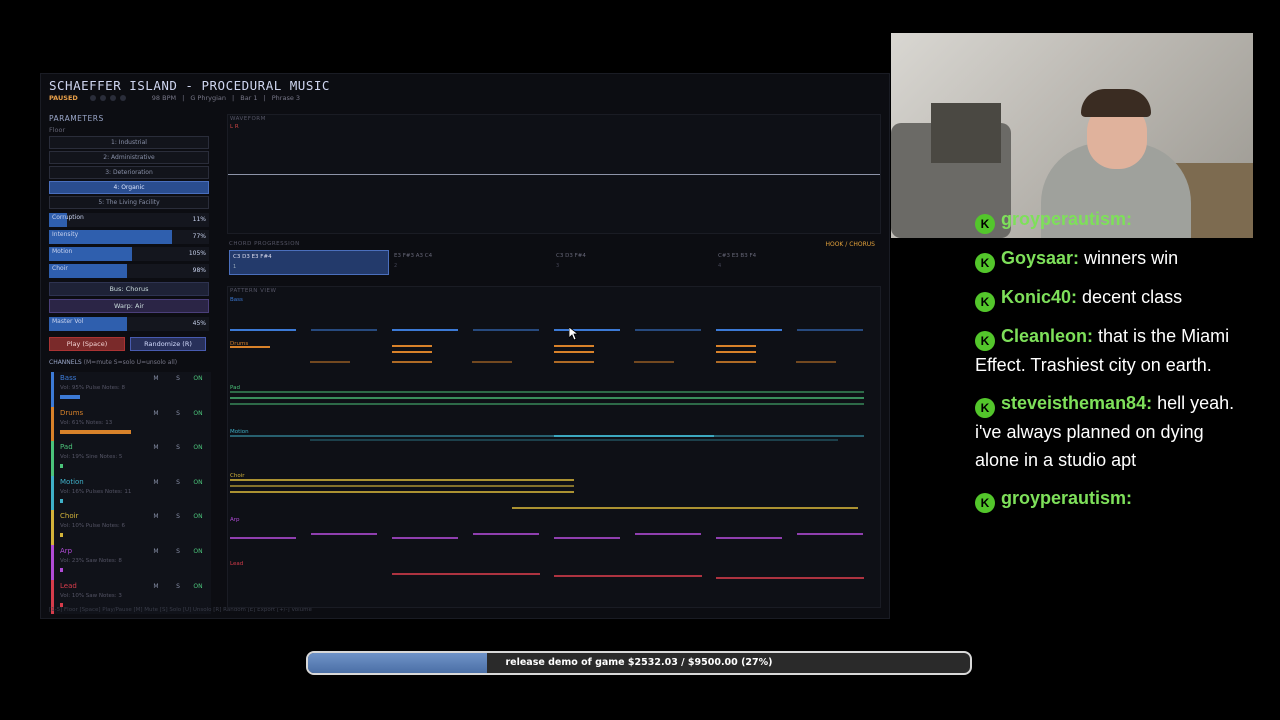  Describe the element at coordinates (1039, 297) in the screenshot. I see `chat-username: Konic40:` at that location.